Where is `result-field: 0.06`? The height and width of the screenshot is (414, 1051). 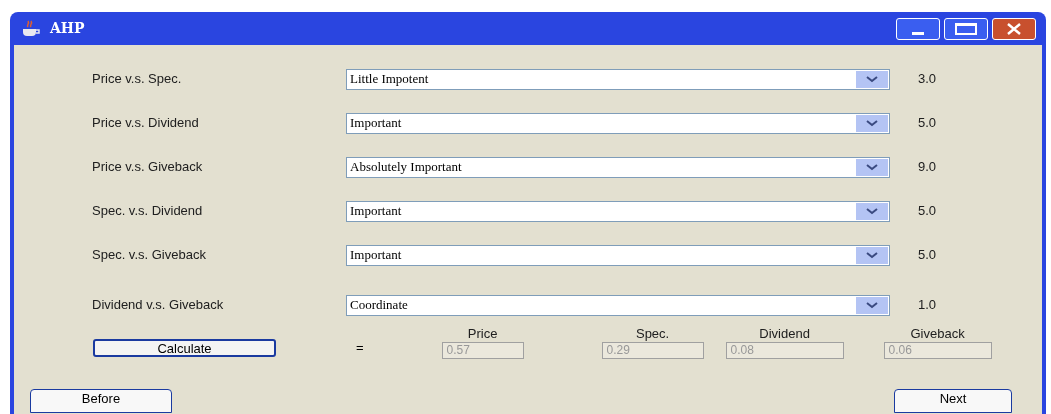
result-field: 0.06 is located at coordinates (937, 350).